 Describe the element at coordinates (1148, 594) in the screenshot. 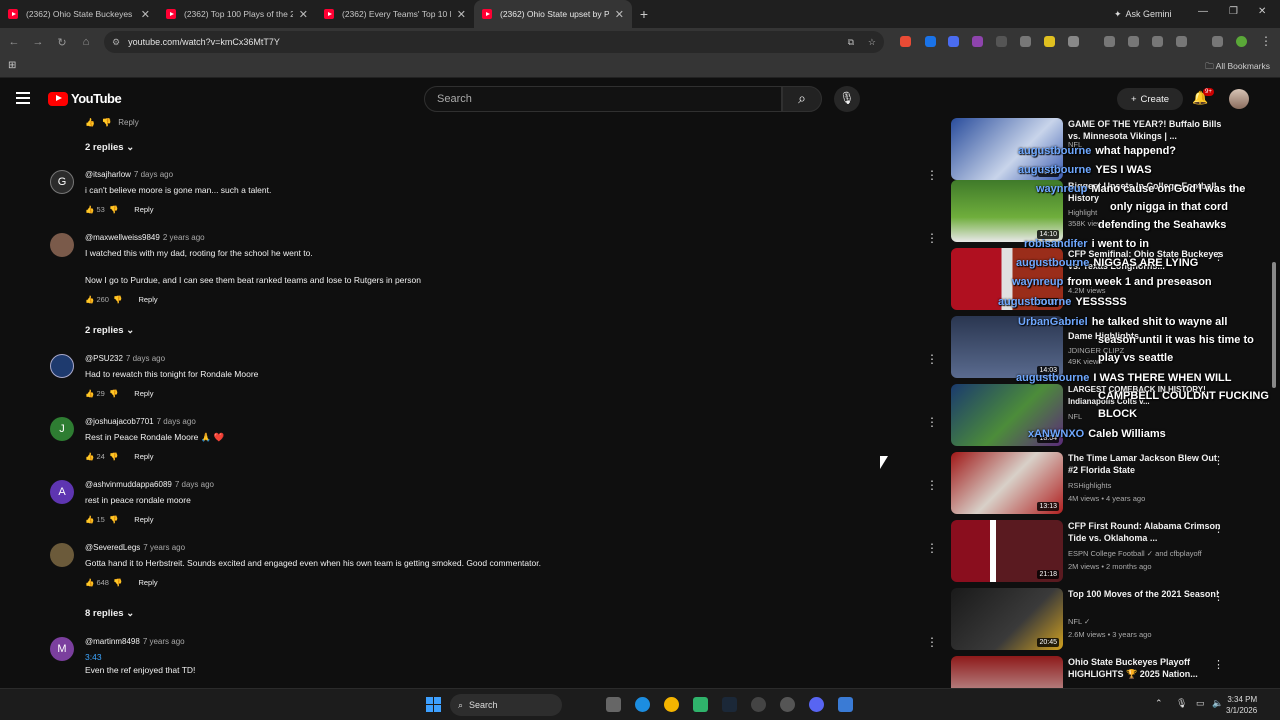

I see `video-title: Top 100 Moves of the 2021 Season!` at that location.